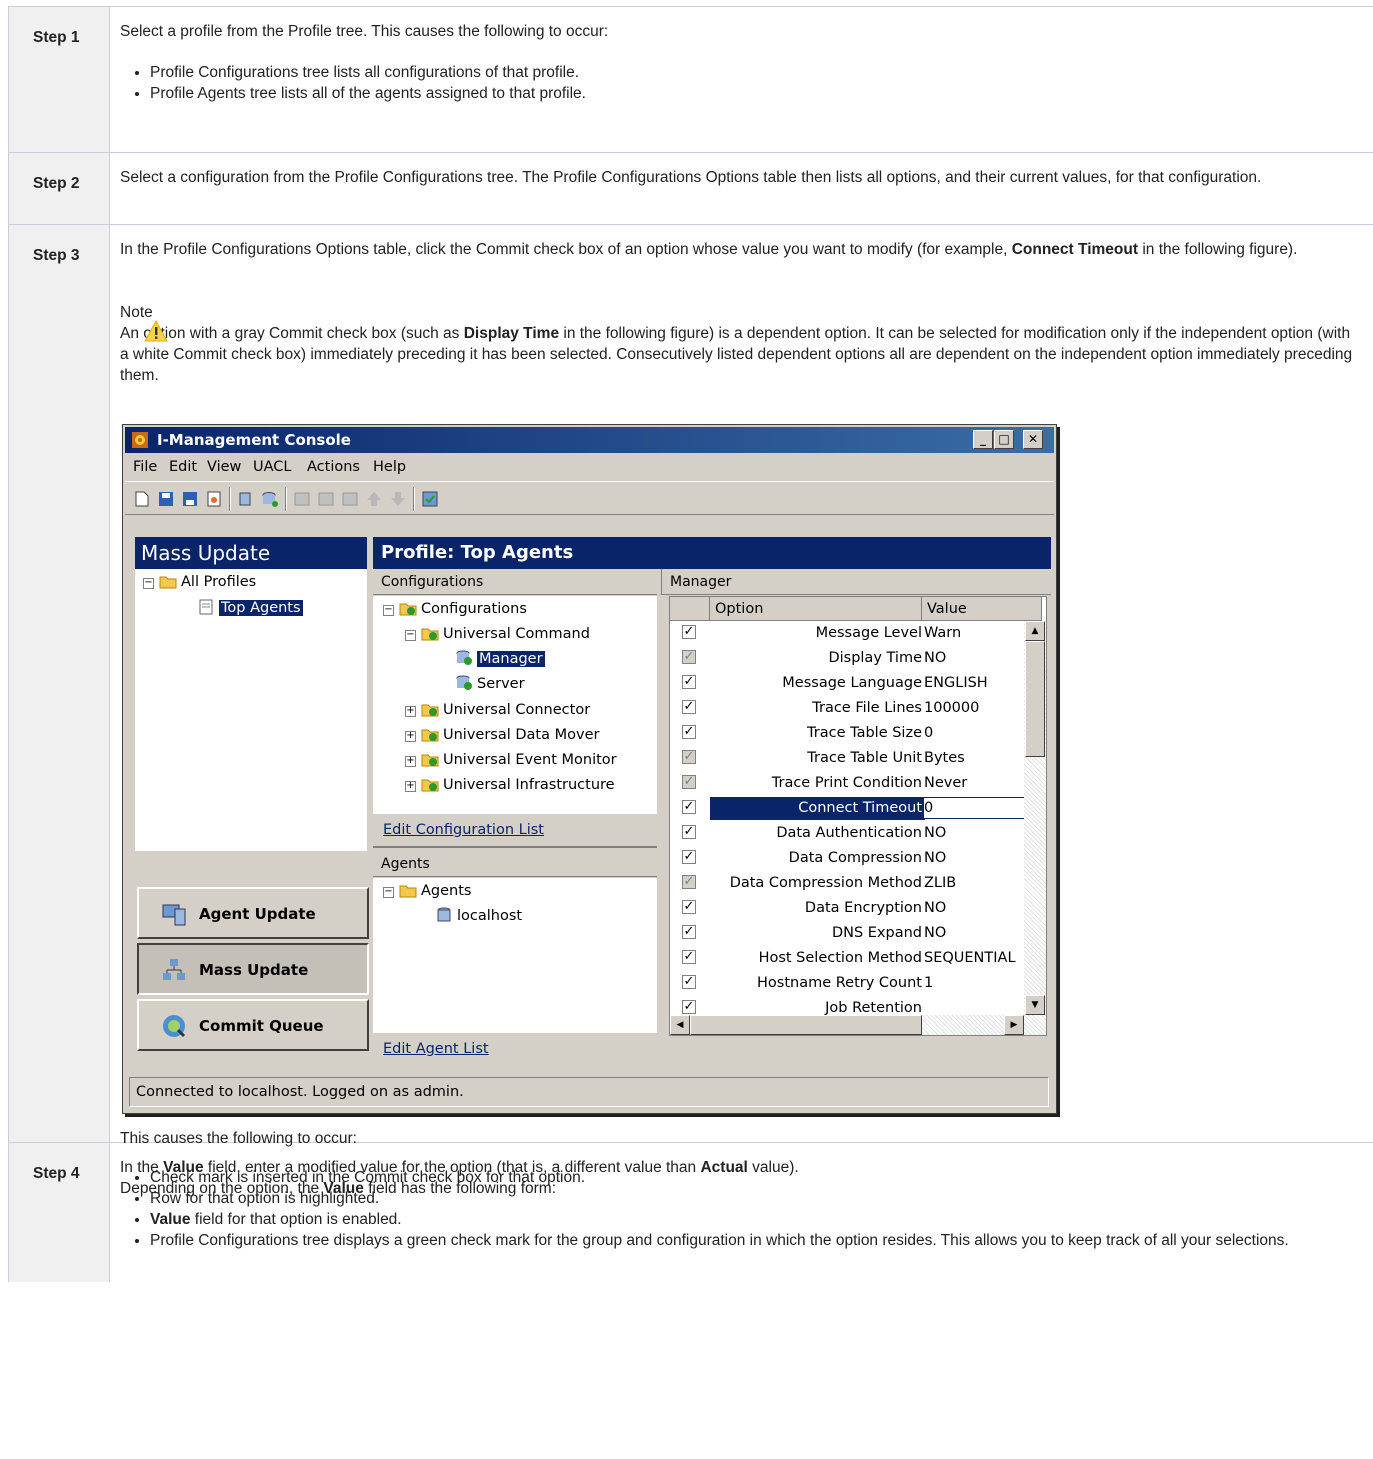 The image size is (1373, 1459). What do you see at coordinates (982, 609) in the screenshot?
I see `grid-column-value: Value` at bounding box center [982, 609].